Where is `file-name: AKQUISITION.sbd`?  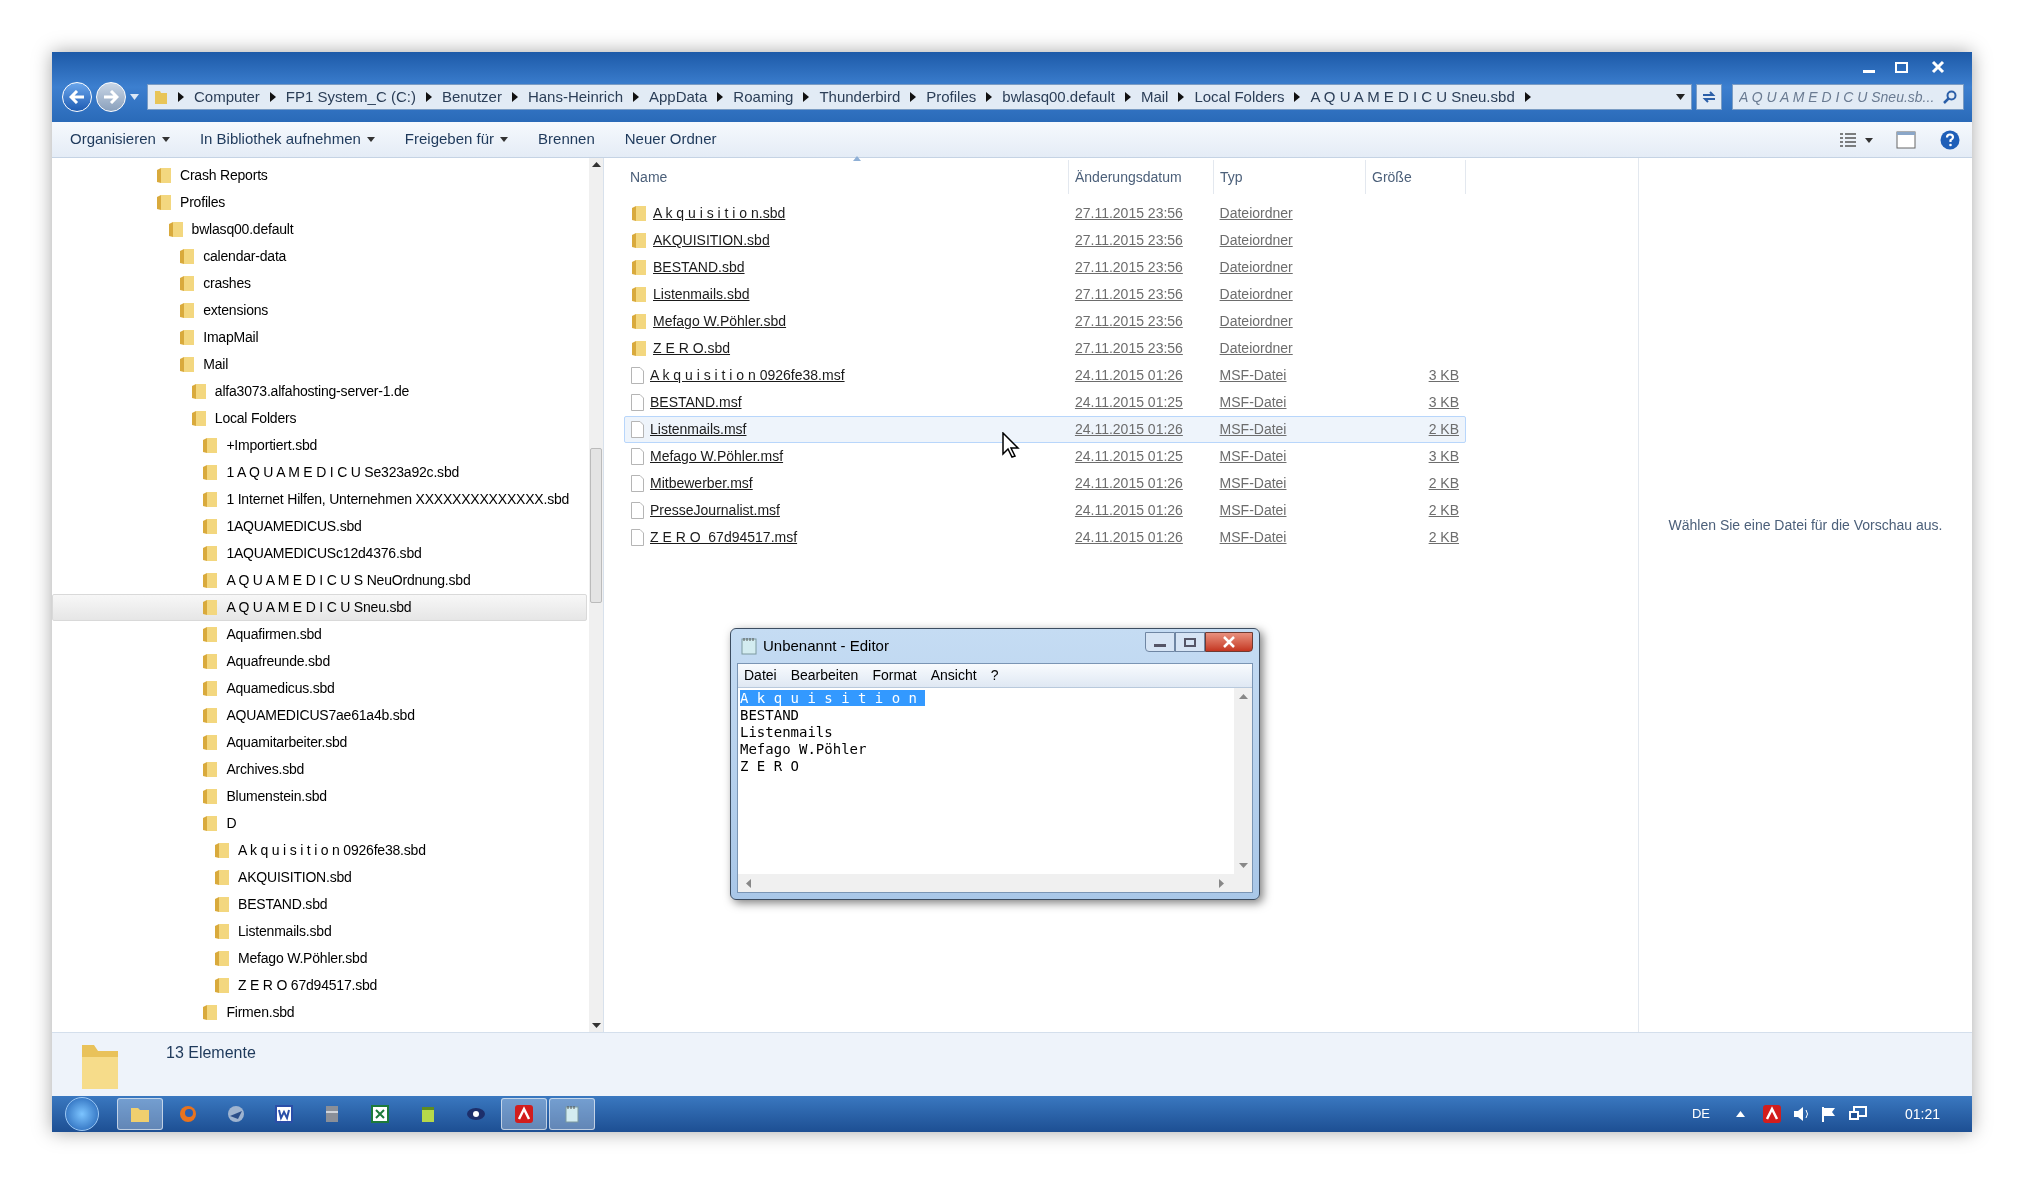 file-name: AKQUISITION.sbd is located at coordinates (711, 240).